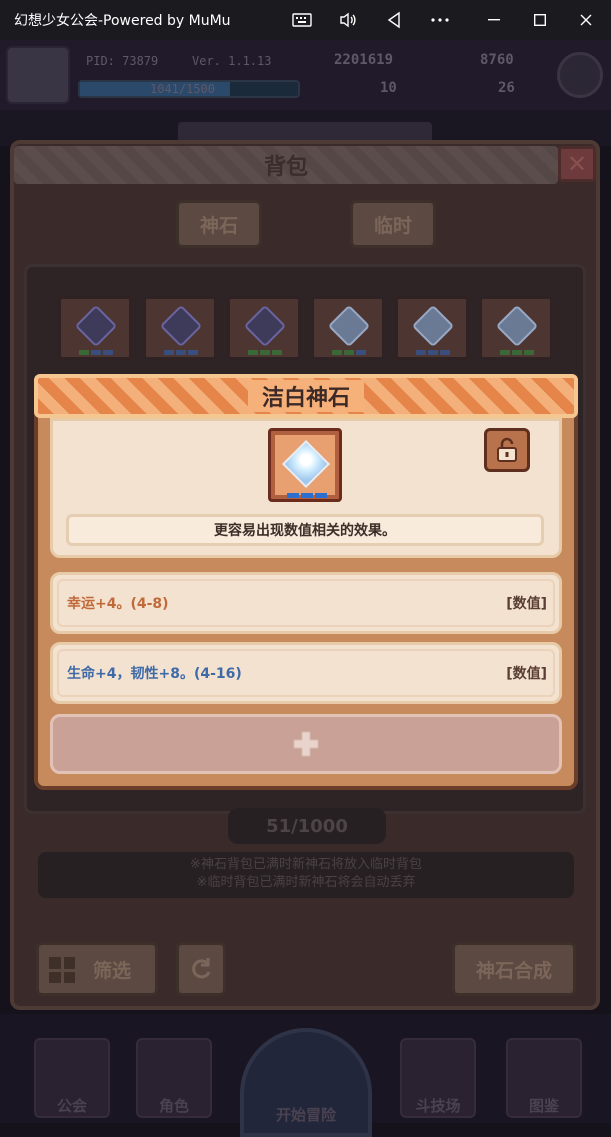 The height and width of the screenshot is (1137, 611). Describe the element at coordinates (388, 88) in the screenshot. I see `stat-a-value: 10` at that location.